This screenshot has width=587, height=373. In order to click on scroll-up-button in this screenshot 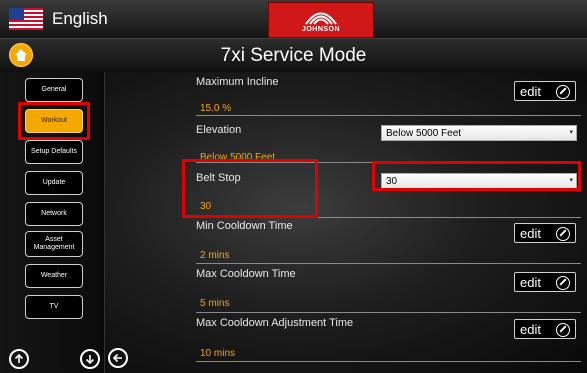, I will do `click(19, 359)`.